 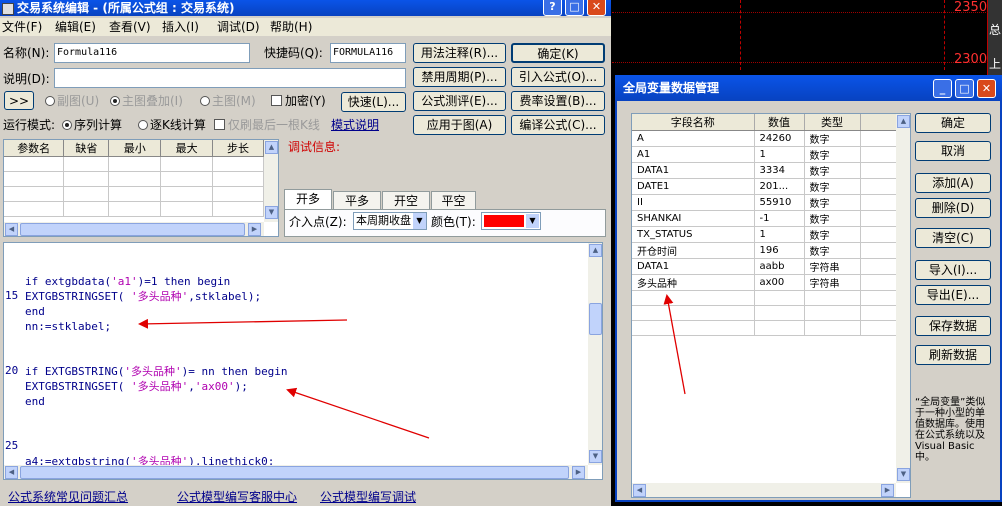 What do you see at coordinates (298, 101) in the screenshot?
I see `encrypt-checkbox: 加密(Y)` at bounding box center [298, 101].